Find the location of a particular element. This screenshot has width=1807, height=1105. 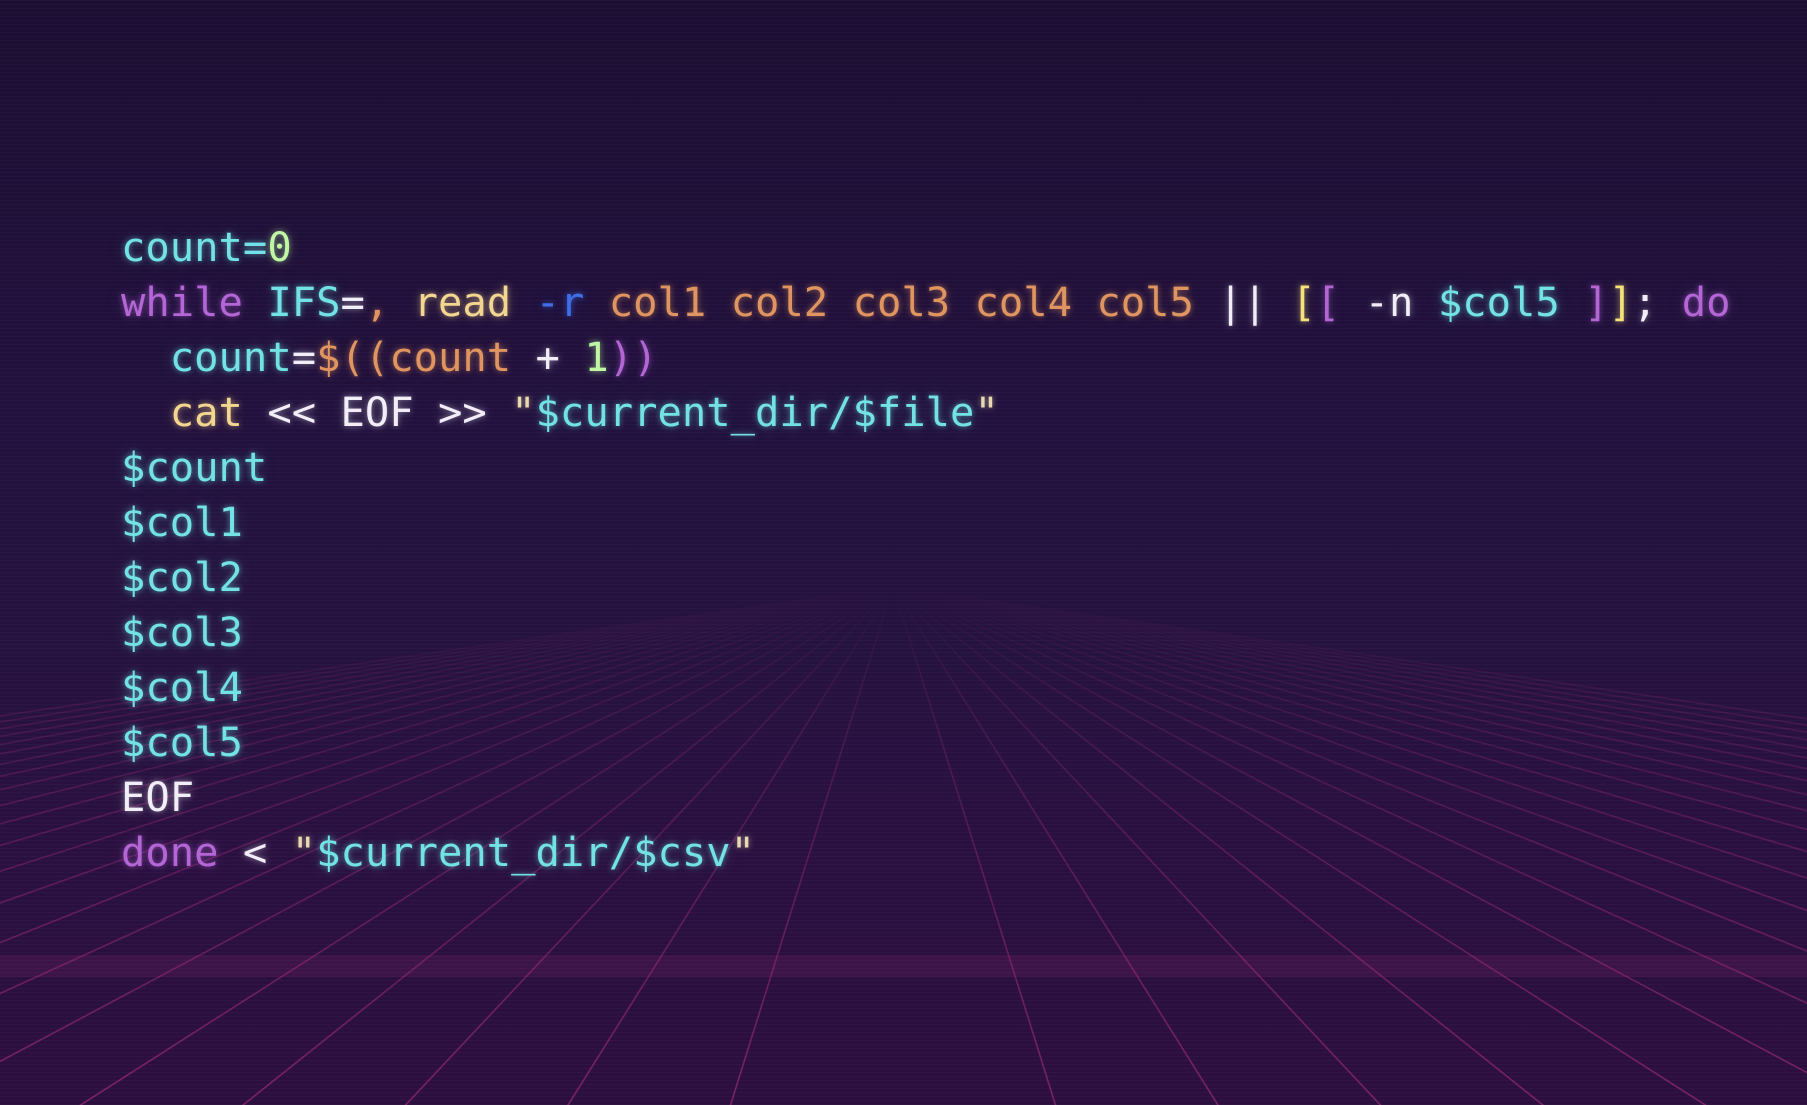

code-token: $count is located at coordinates (194, 467).